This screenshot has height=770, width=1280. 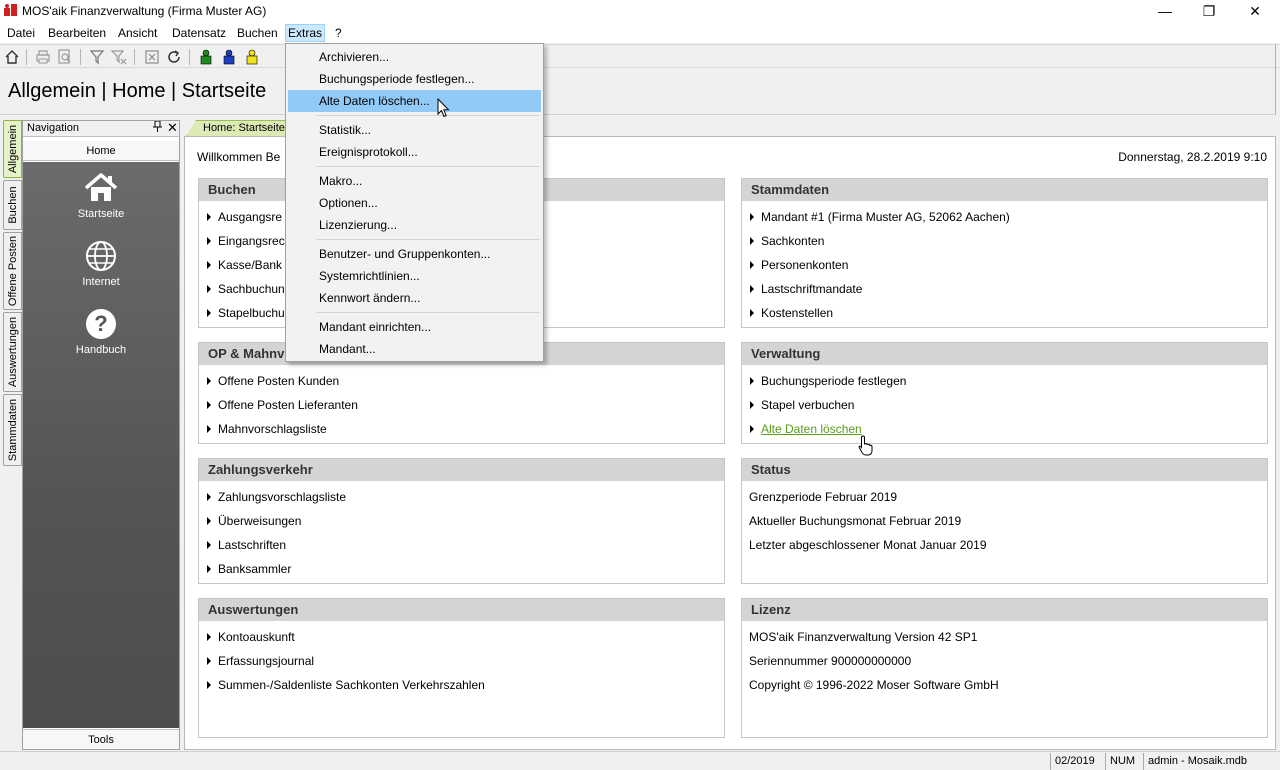 I want to click on home-icon, so click(x=12, y=57).